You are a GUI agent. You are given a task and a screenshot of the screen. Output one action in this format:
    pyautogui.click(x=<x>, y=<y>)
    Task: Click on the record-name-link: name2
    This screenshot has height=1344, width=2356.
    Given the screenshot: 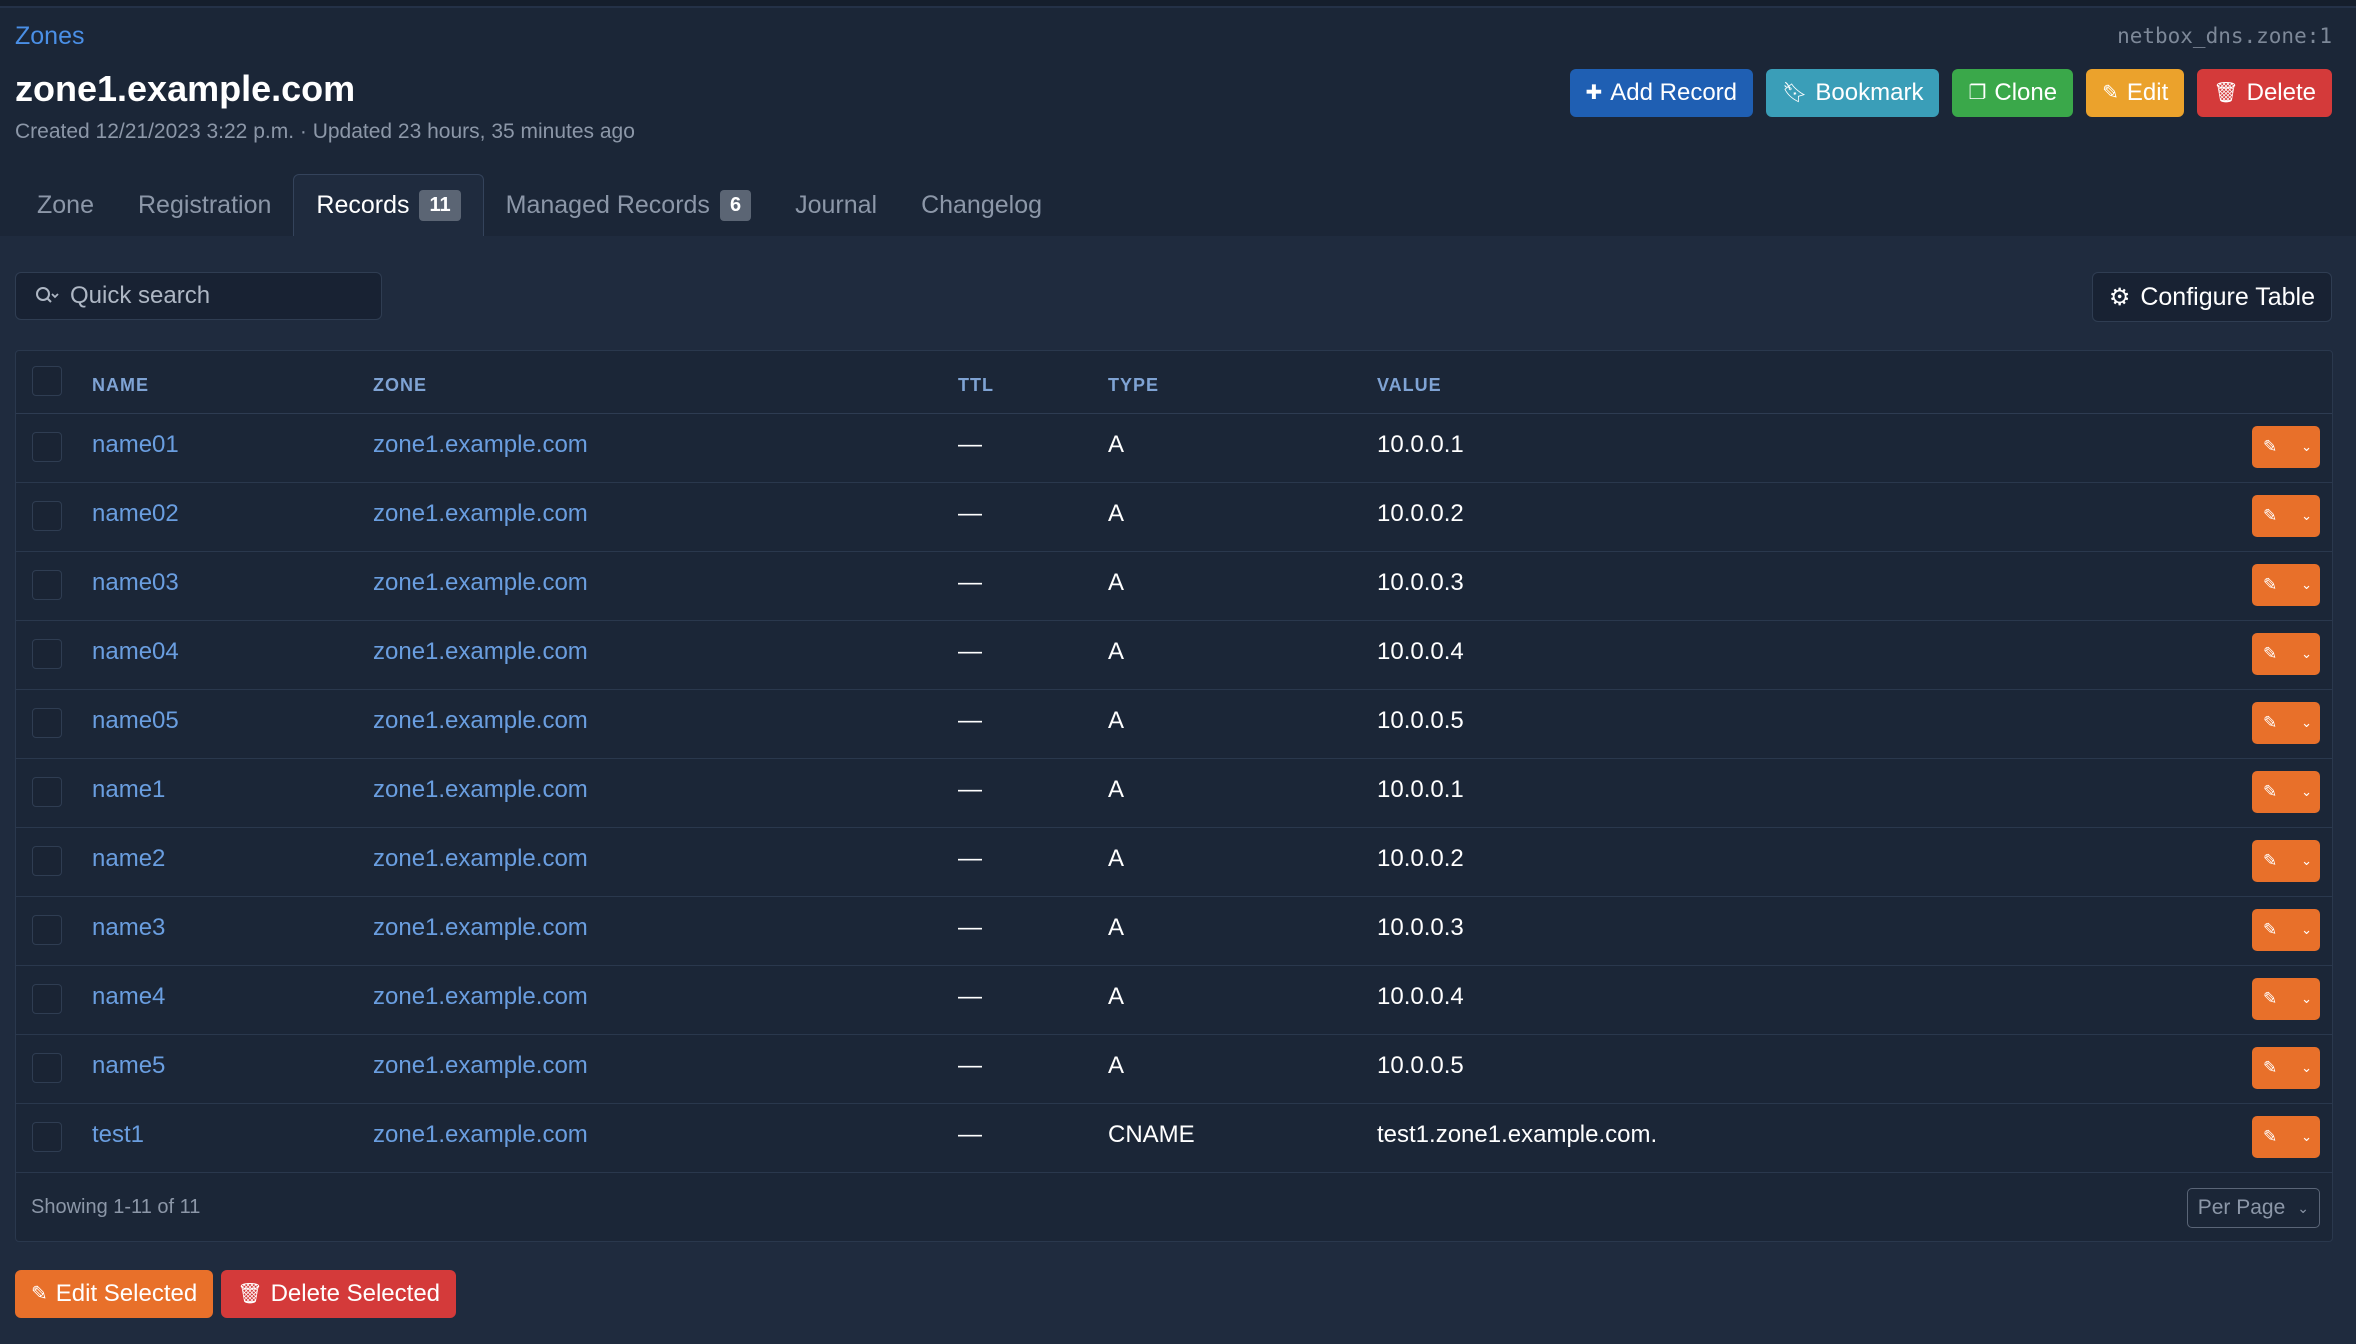 What is the action you would take?
    pyautogui.click(x=128, y=859)
    